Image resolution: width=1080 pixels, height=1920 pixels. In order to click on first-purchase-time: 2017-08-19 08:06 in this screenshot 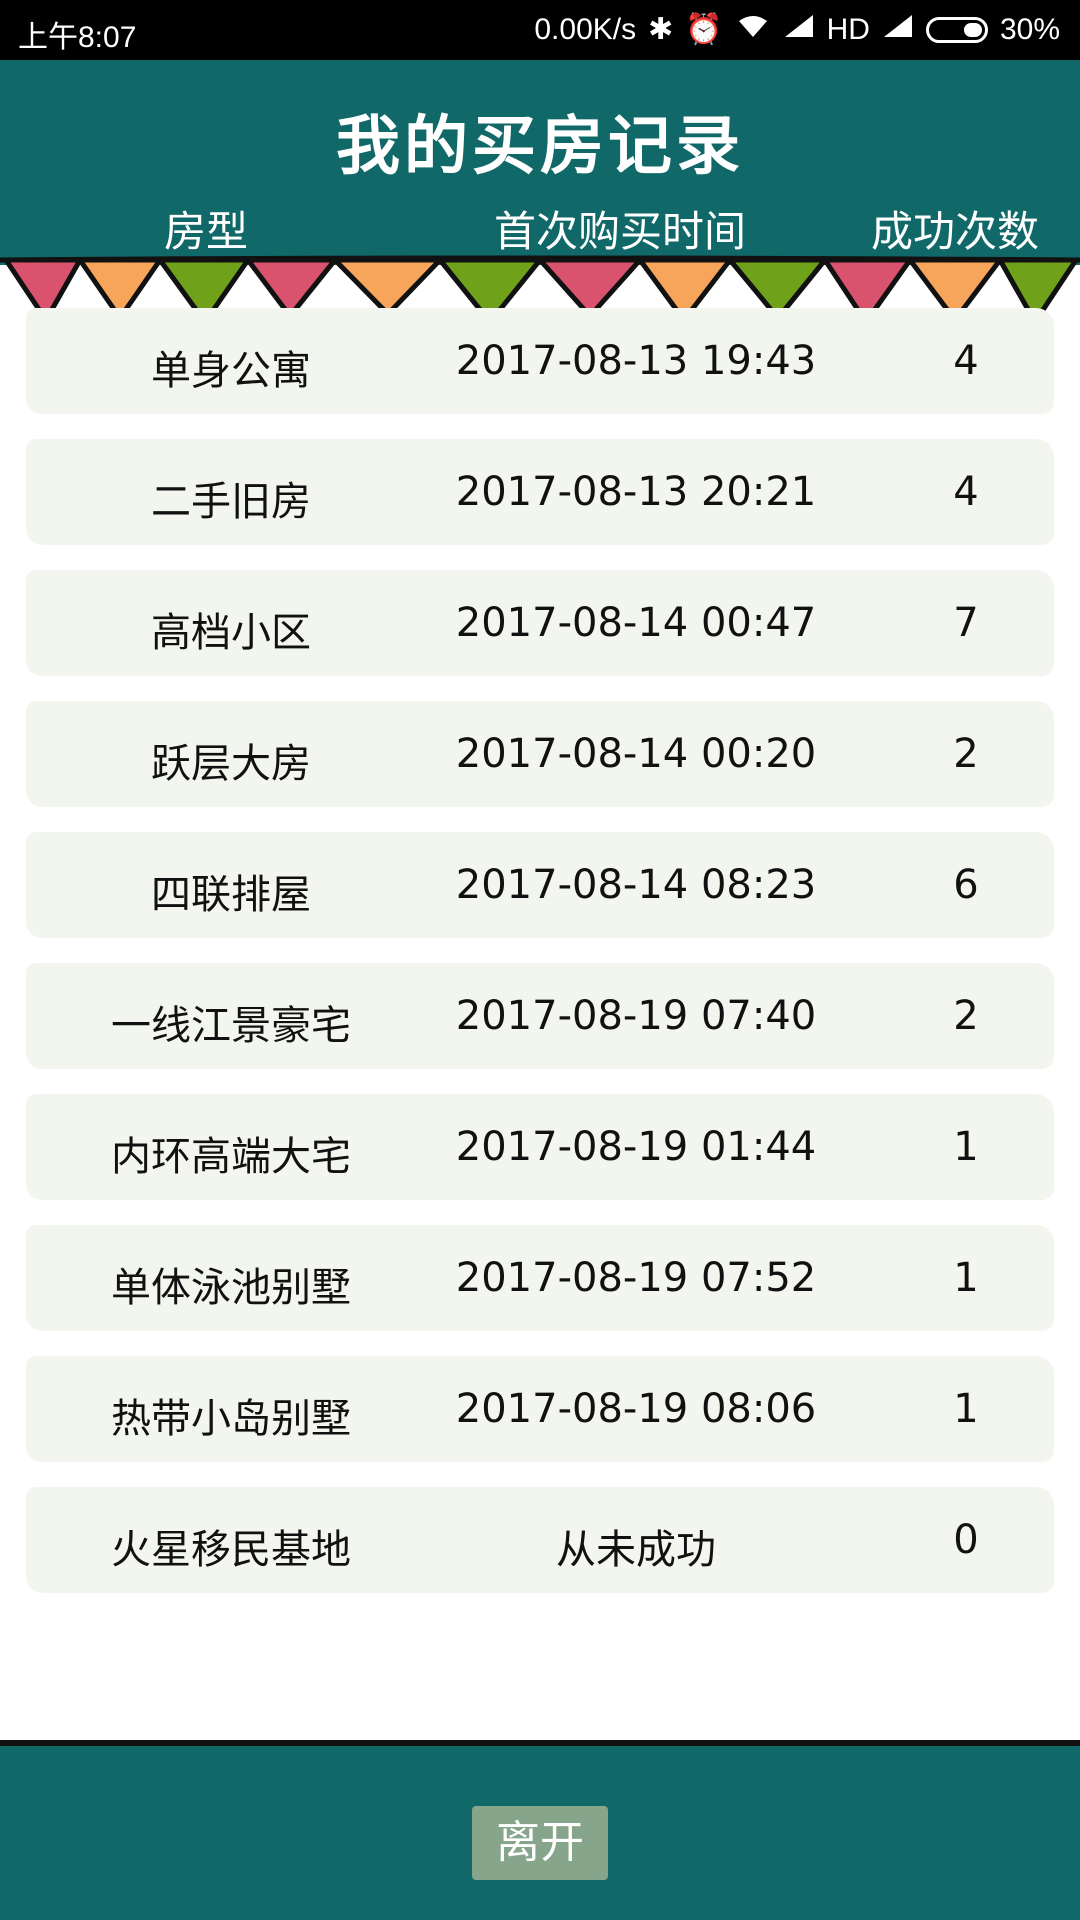, I will do `click(636, 1409)`.